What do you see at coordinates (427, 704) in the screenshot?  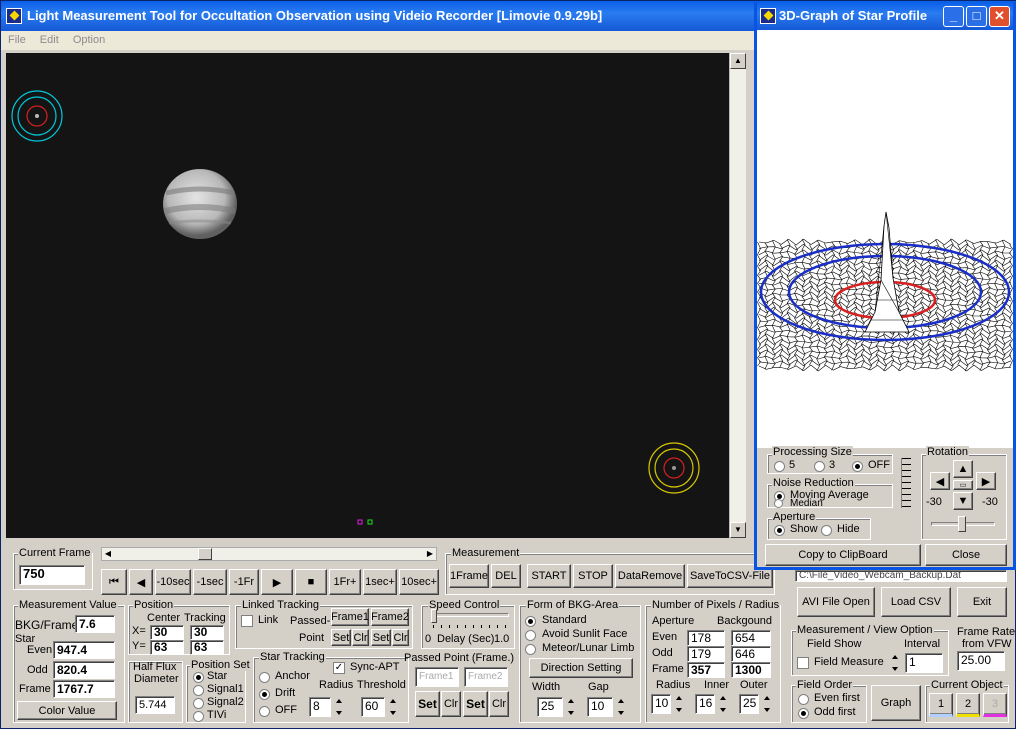 I see `passed-set1-button: Set` at bounding box center [427, 704].